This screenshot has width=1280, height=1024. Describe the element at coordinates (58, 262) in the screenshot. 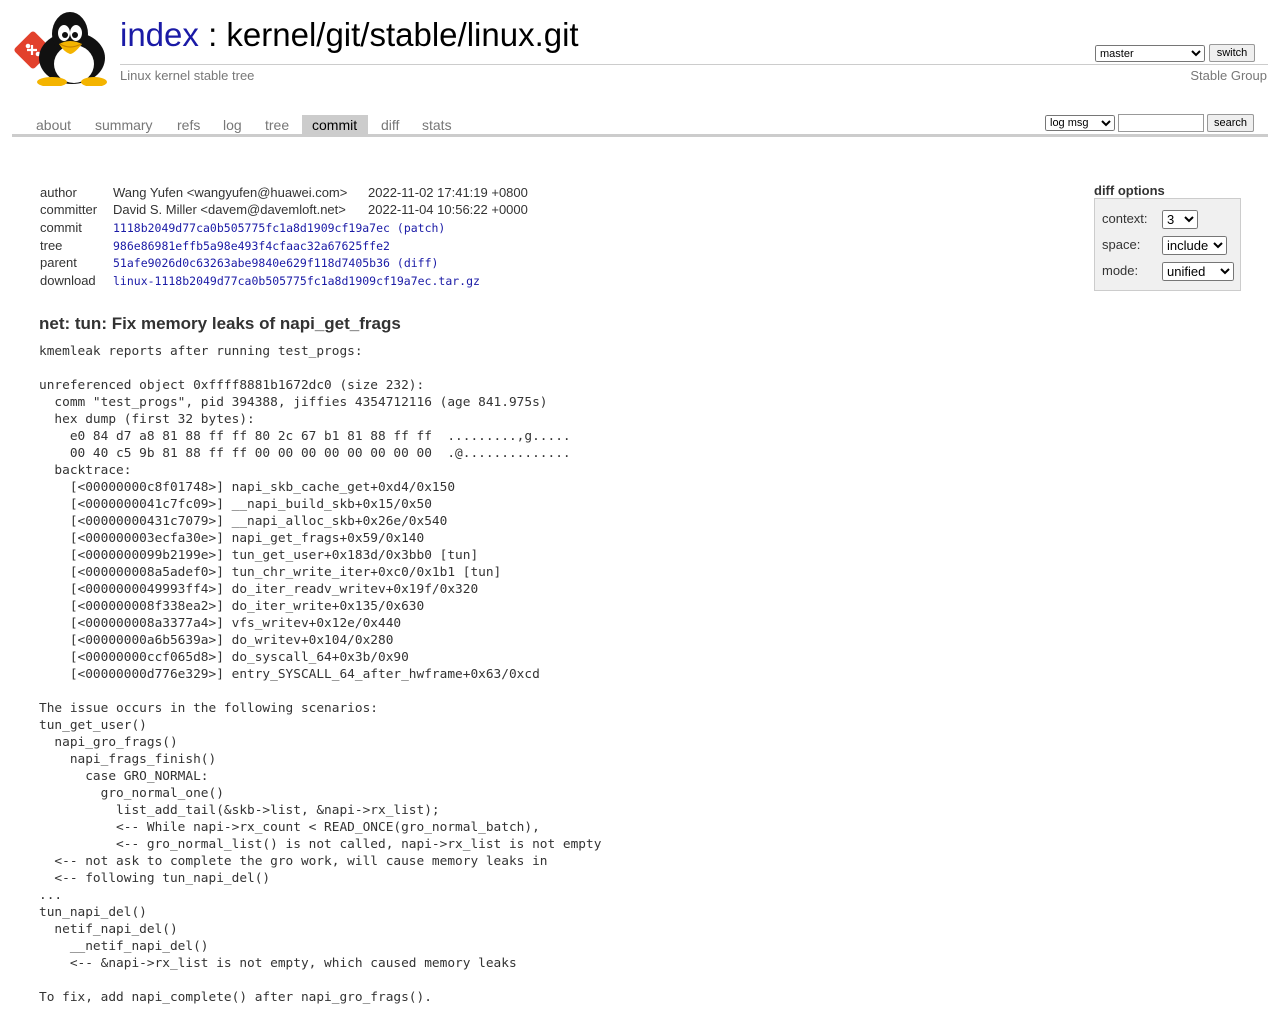

I see `parent-label: parent` at that location.